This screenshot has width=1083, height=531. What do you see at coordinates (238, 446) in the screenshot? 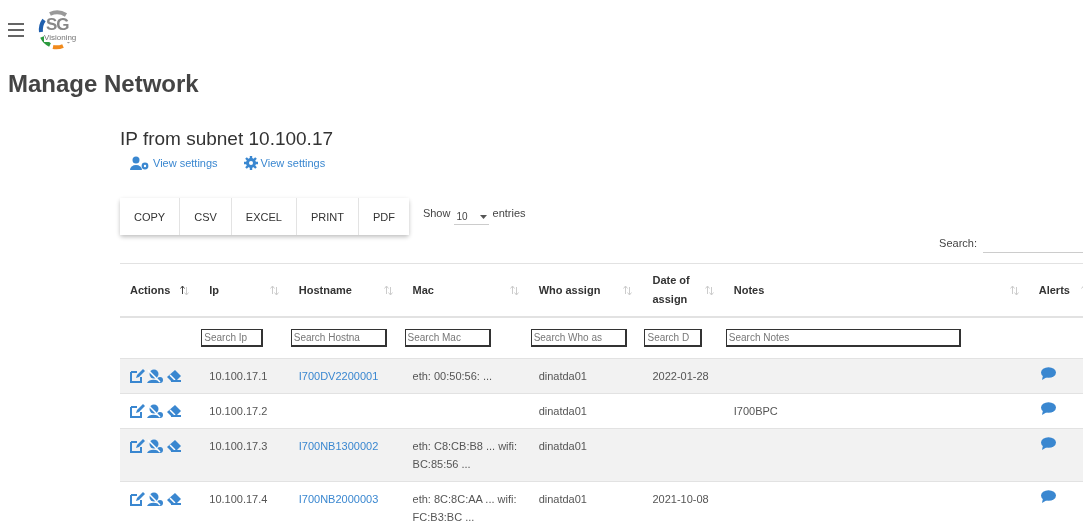
I see `ip-cell-text: 10.100.17.3` at bounding box center [238, 446].